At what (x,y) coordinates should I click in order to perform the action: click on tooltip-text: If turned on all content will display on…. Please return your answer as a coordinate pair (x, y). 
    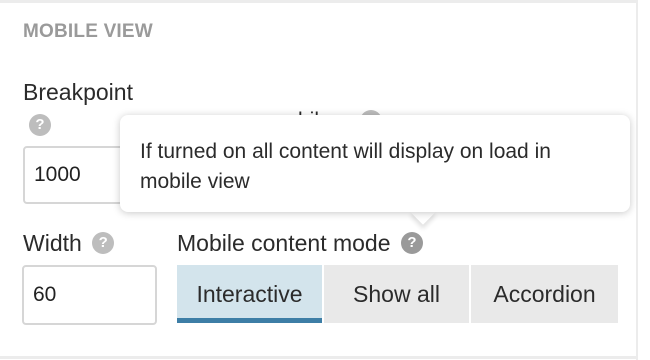
    Looking at the image, I should click on (345, 166).